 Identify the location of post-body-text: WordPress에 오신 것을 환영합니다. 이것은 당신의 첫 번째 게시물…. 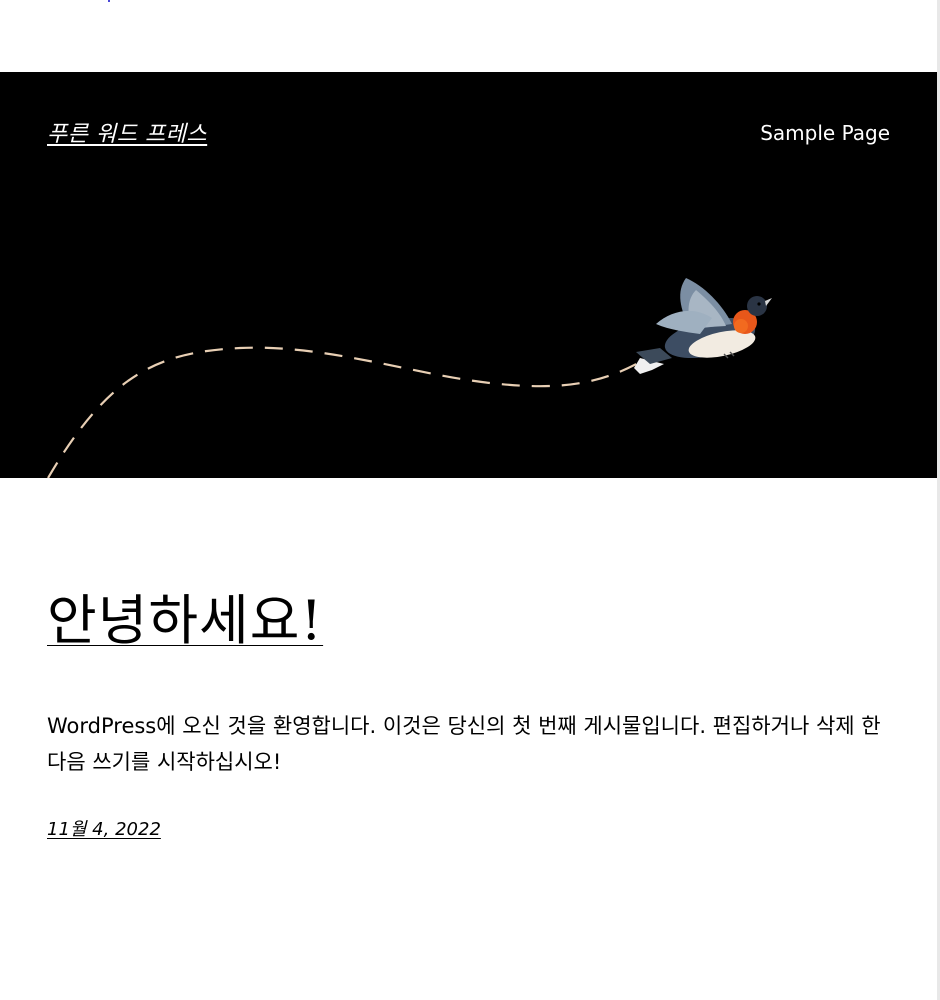
(464, 744).